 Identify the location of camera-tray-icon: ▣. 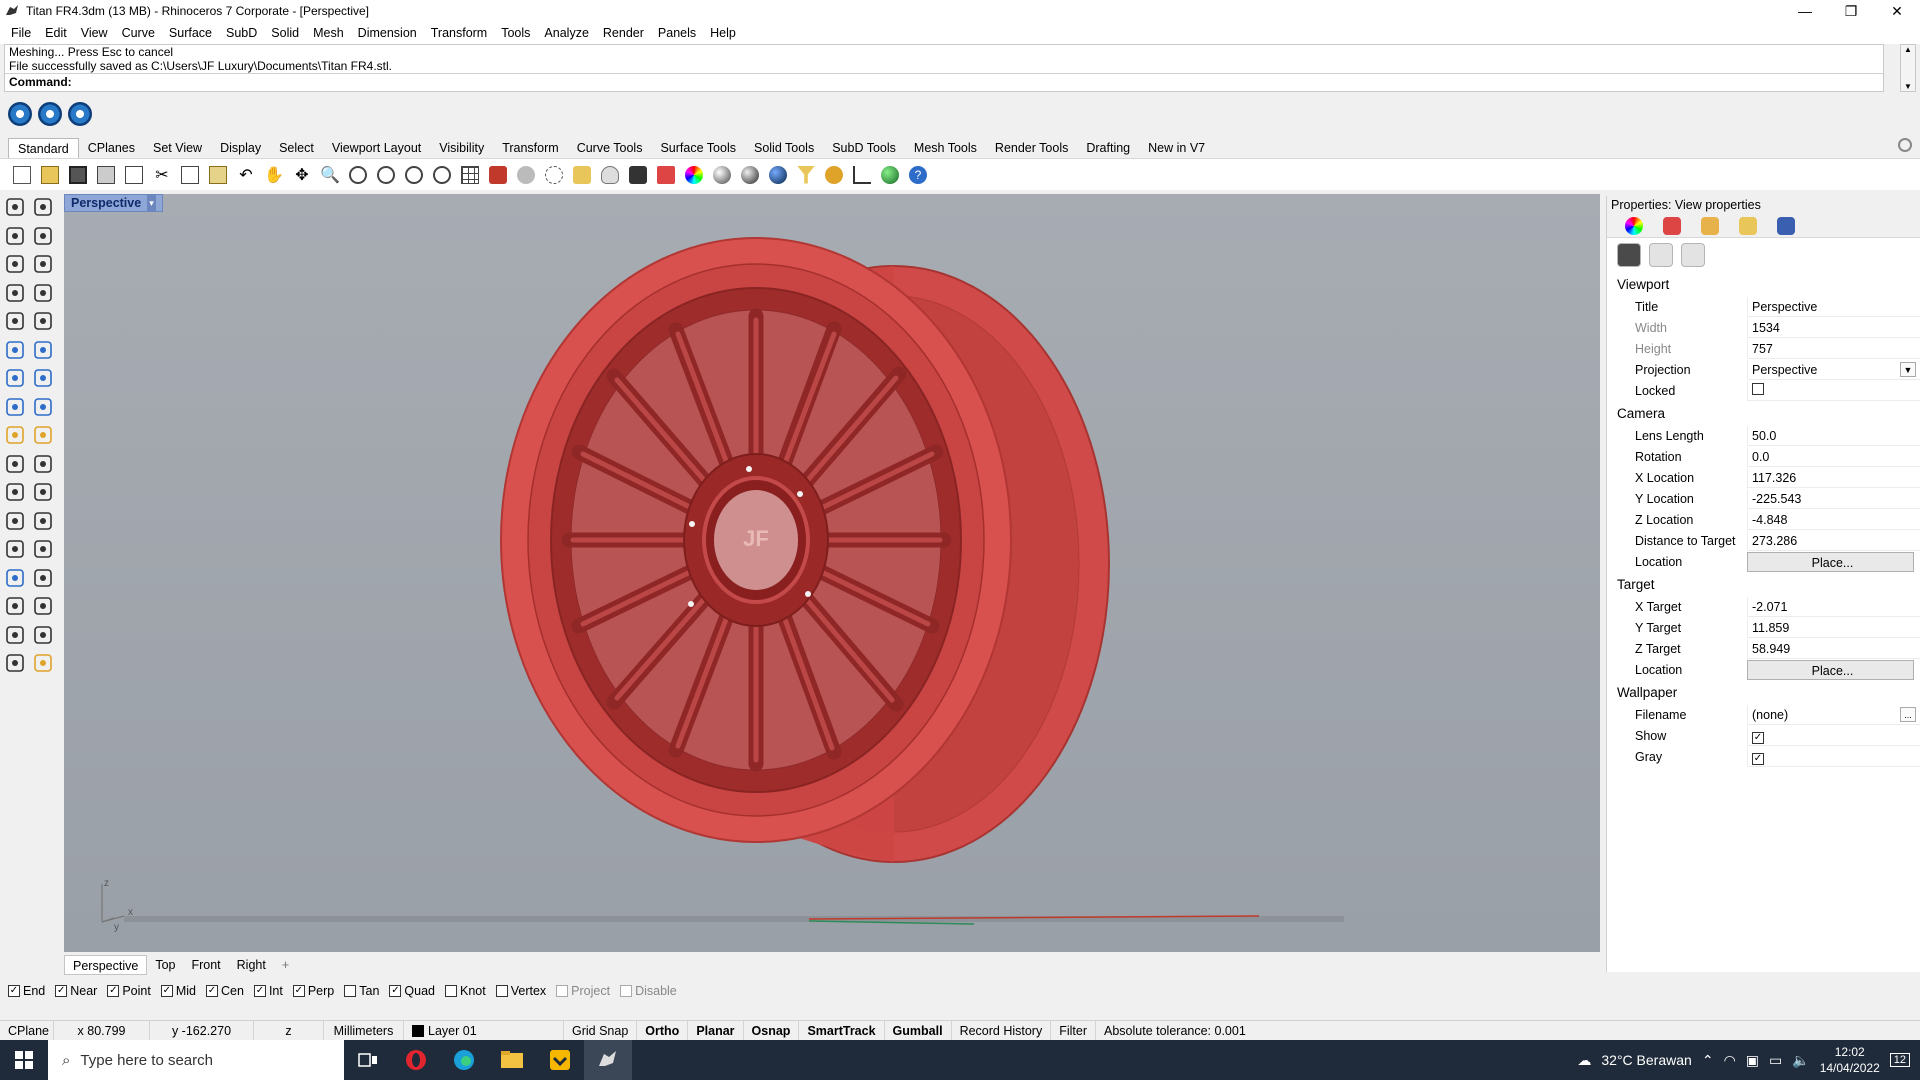
(1752, 1060).